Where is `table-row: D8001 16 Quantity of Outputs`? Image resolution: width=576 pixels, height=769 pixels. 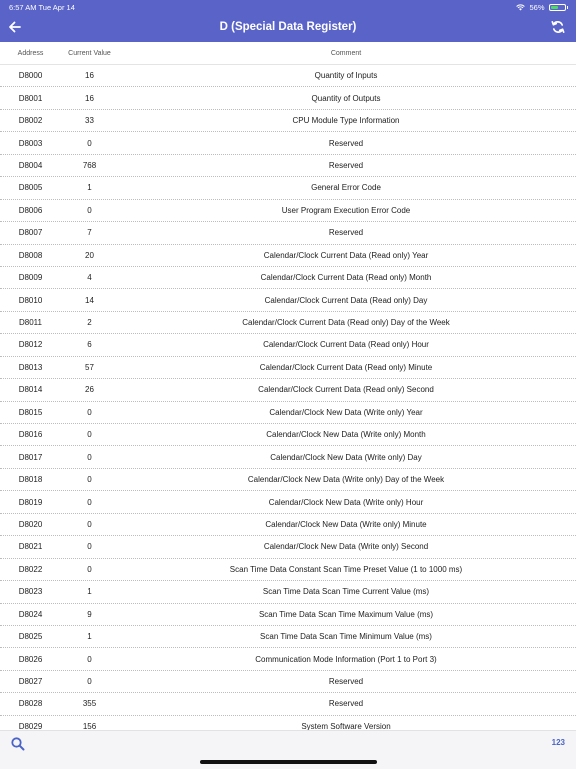
table-row: D8001 16 Quantity of Outputs is located at coordinates (288, 98).